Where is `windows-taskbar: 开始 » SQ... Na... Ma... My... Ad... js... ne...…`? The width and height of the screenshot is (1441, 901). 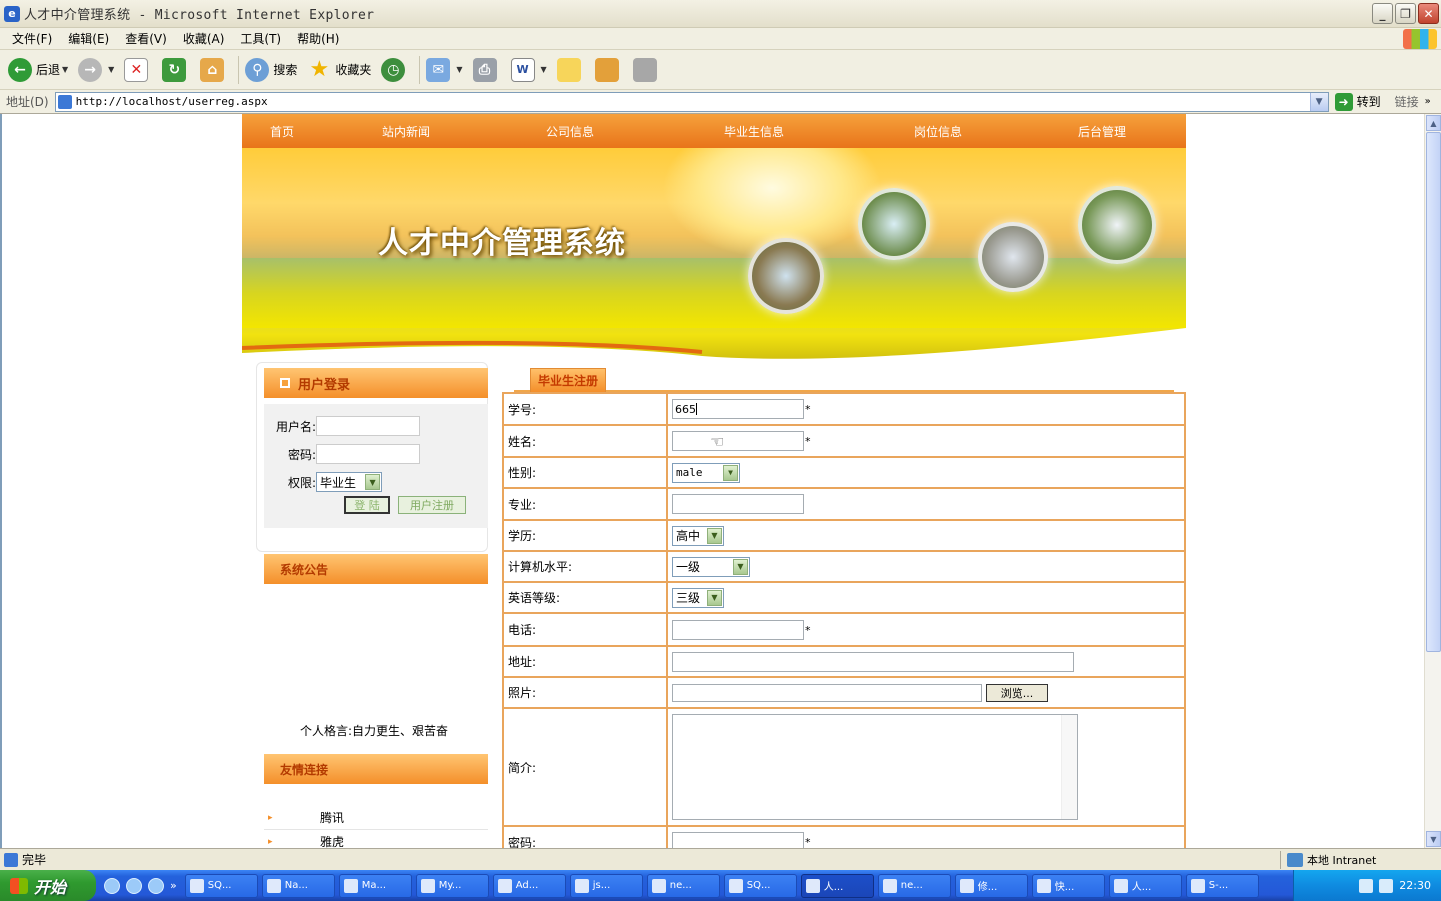
windows-taskbar: 开始 » SQ... Na... Ma... My... Ad... js... ne...… is located at coordinates (720, 885).